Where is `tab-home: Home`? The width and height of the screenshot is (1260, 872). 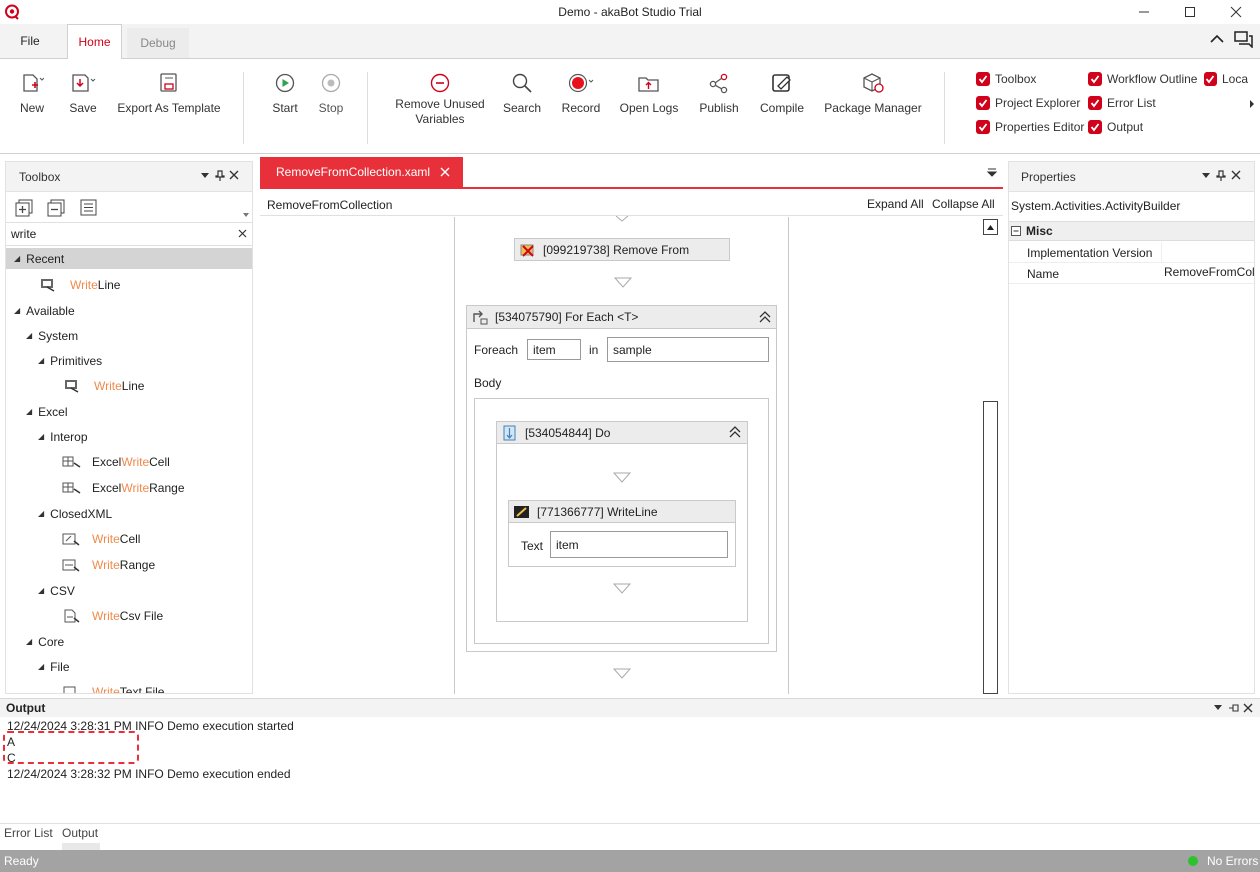 tab-home: Home is located at coordinates (94, 41).